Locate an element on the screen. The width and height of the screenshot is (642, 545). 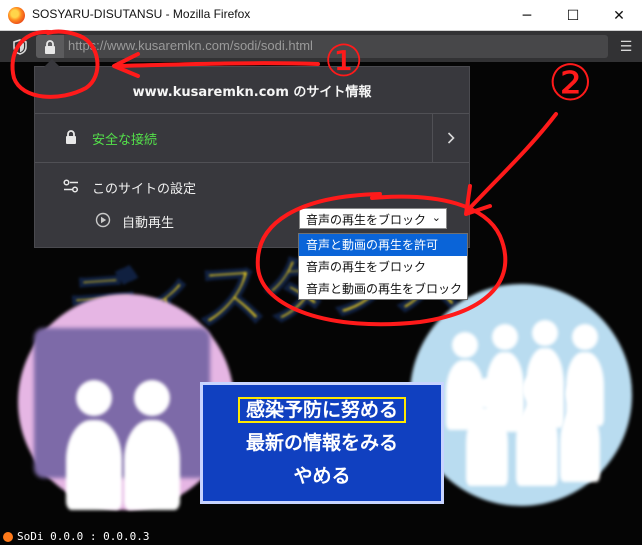
menu-item-latest-info: 最新の情報をみる is located at coordinates (322, 441).